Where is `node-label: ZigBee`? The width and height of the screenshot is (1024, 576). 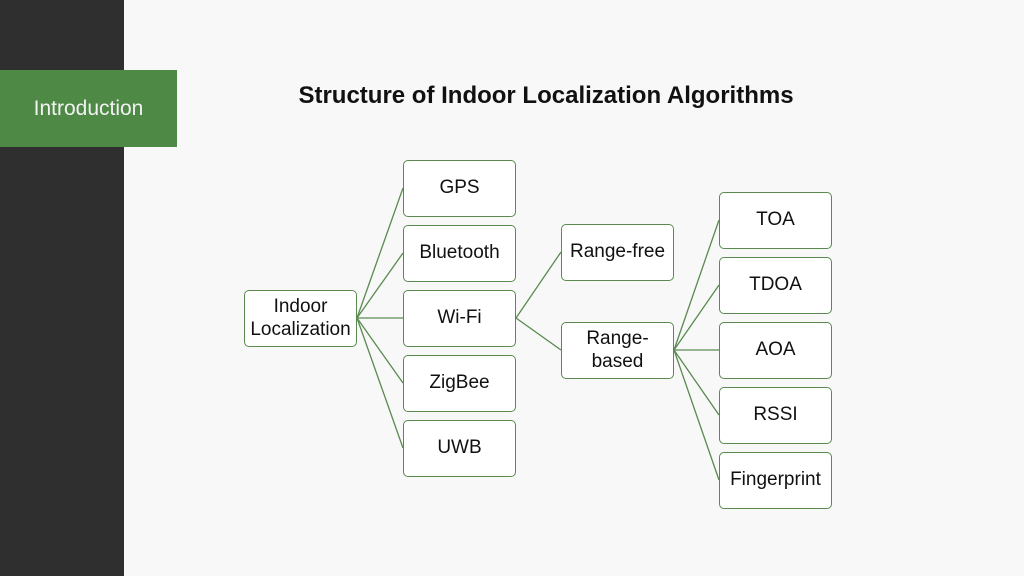 node-label: ZigBee is located at coordinates (459, 383).